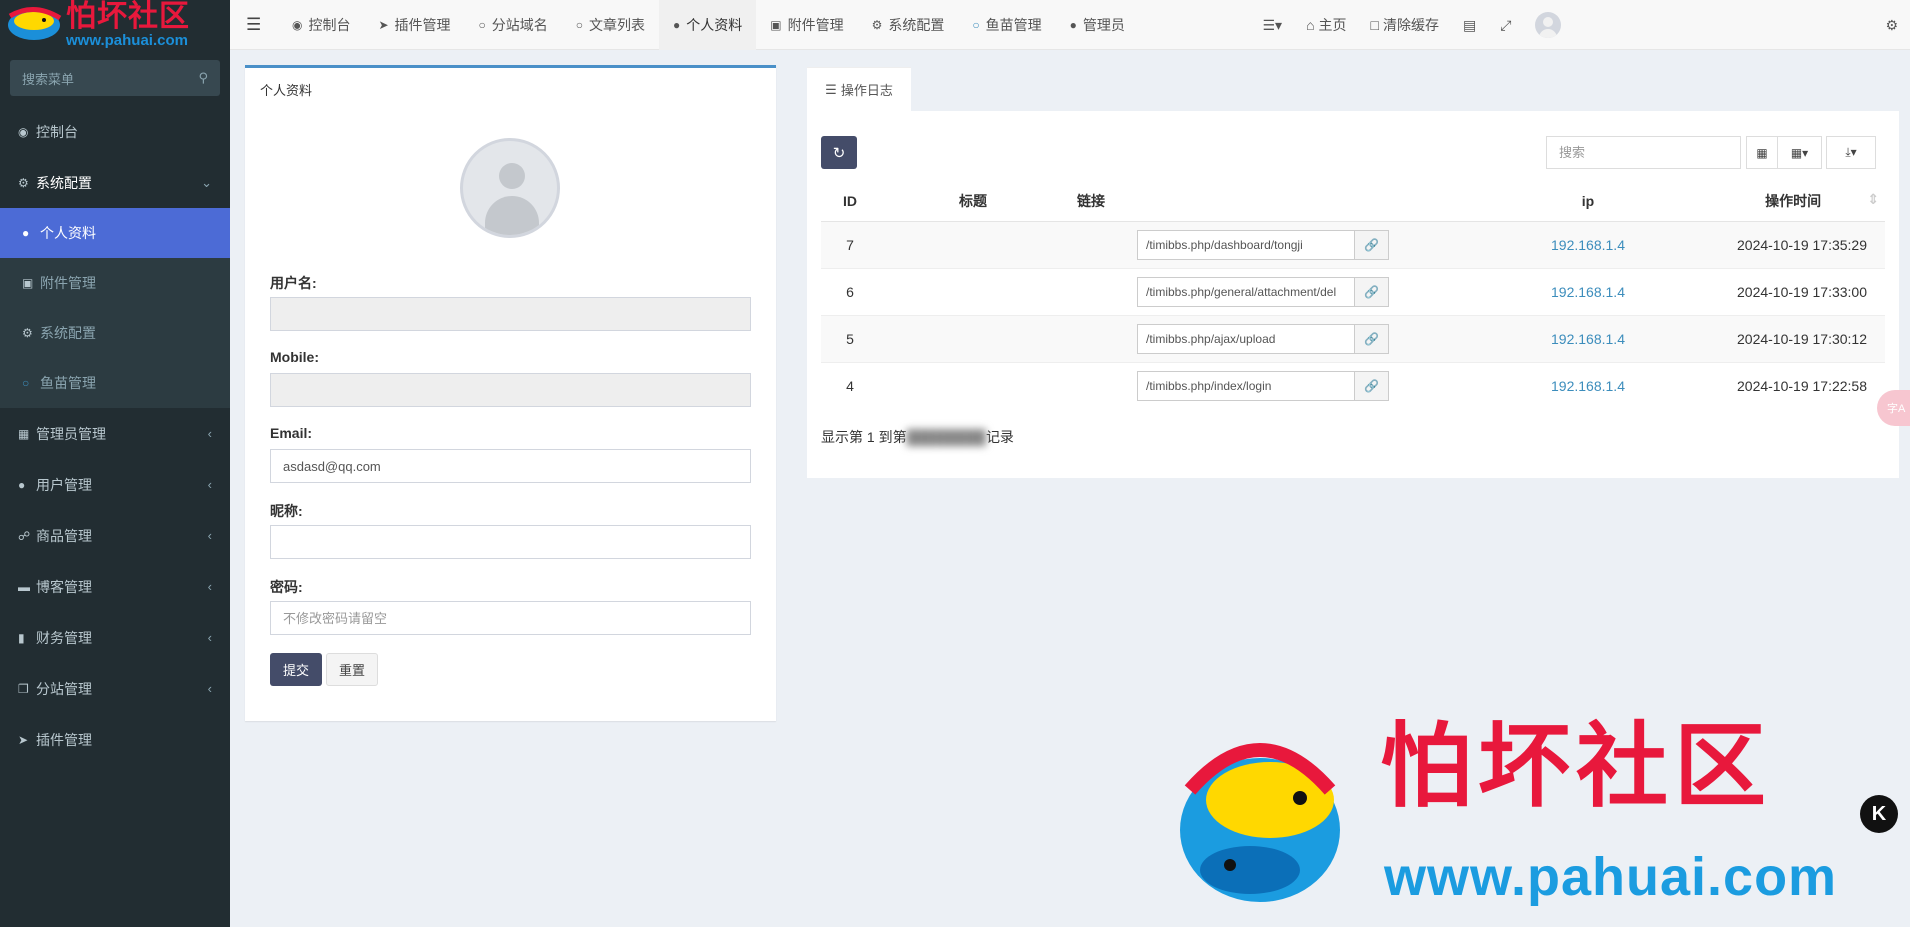 Image resolution: width=1910 pixels, height=927 pixels. I want to click on sidebar-item-system-config: ⚙ 系统配置 ⌄, so click(115, 182).